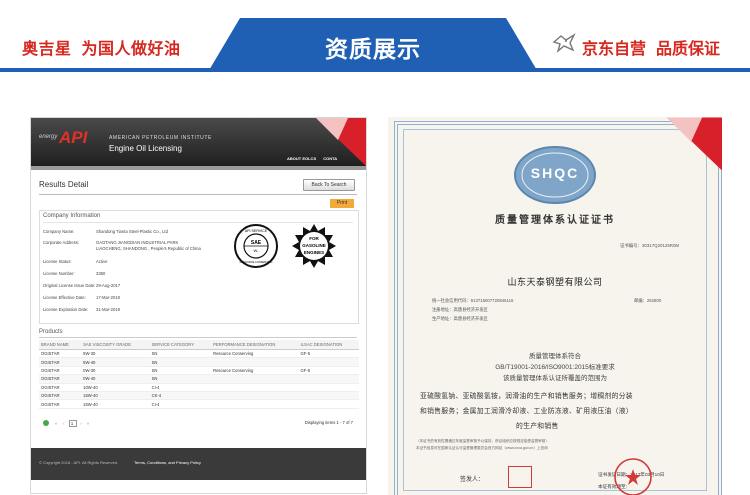 The width and height of the screenshot is (750, 495). I want to click on field-label: Original License Issue Date:, so click(69, 285).